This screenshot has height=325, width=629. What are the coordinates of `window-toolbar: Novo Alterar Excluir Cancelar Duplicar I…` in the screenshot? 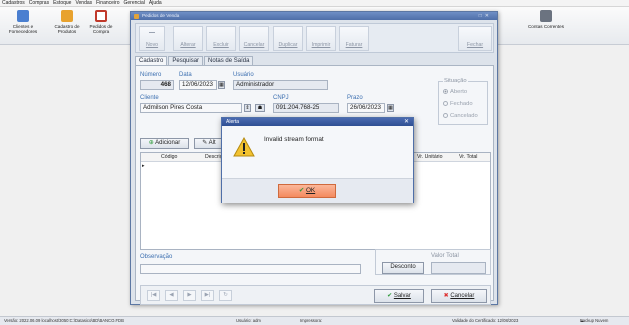 It's located at (314, 38).